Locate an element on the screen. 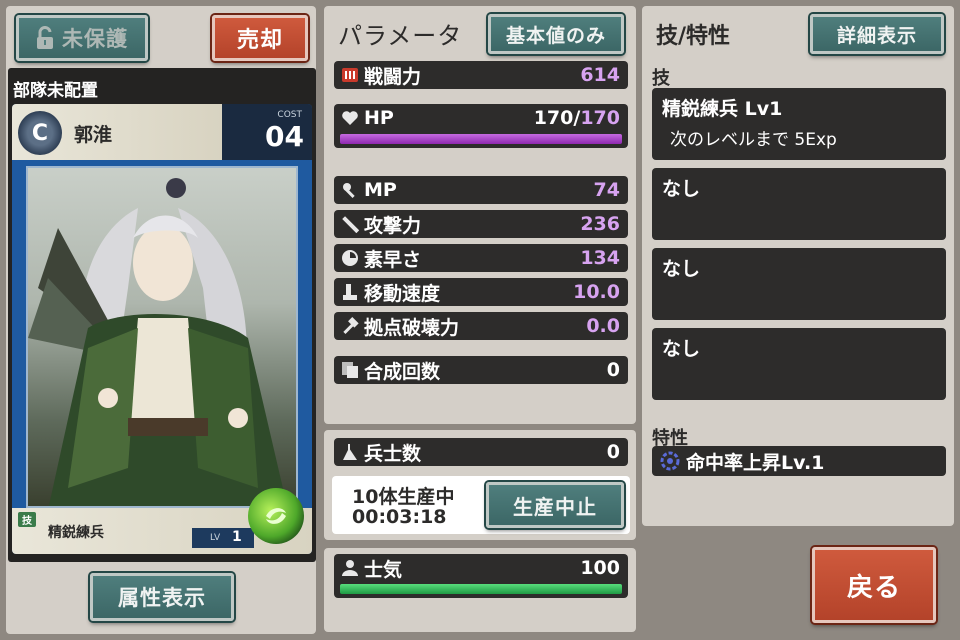  skill-tag: 技 is located at coordinates (27, 519).